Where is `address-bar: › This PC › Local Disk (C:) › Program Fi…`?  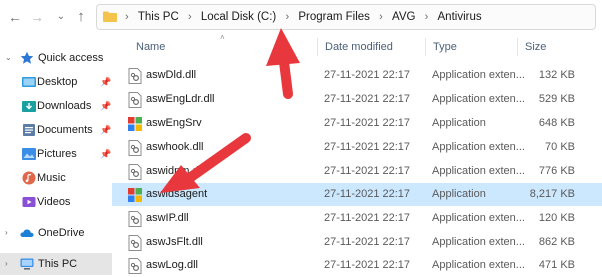 address-bar: › This PC › Local Disk (C:) › Program Fi… is located at coordinates (346, 17).